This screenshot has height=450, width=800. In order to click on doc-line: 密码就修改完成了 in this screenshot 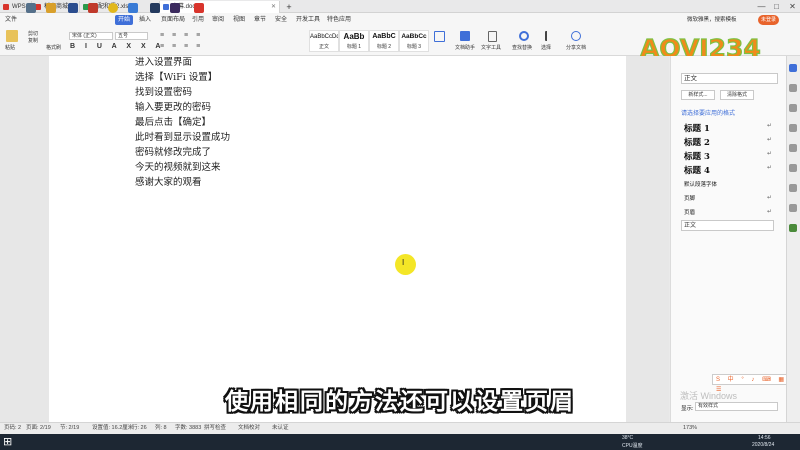, I will do `click(173, 151)`.